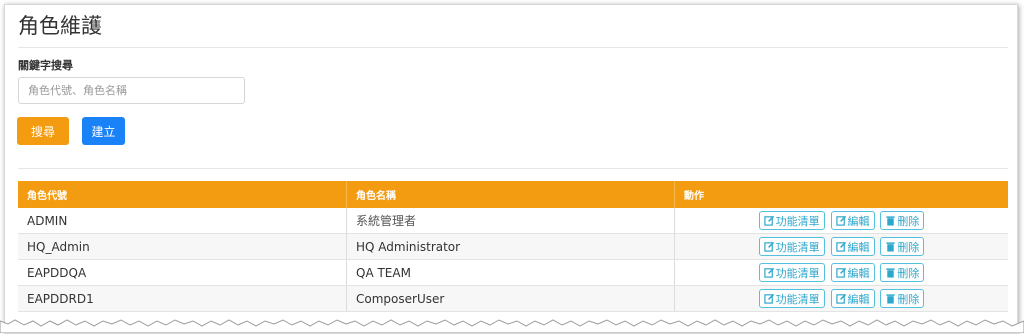 This screenshot has width=1024, height=334. What do you see at coordinates (182, 194) in the screenshot?
I see `column-header-code: 角色代號` at bounding box center [182, 194].